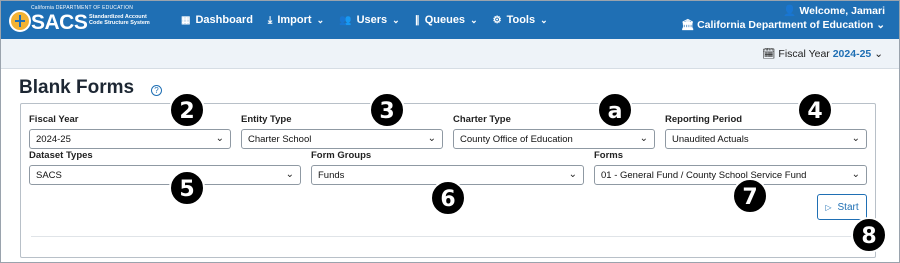  Describe the element at coordinates (270, 20) in the screenshot. I see `import-icon: ⤓` at that location.